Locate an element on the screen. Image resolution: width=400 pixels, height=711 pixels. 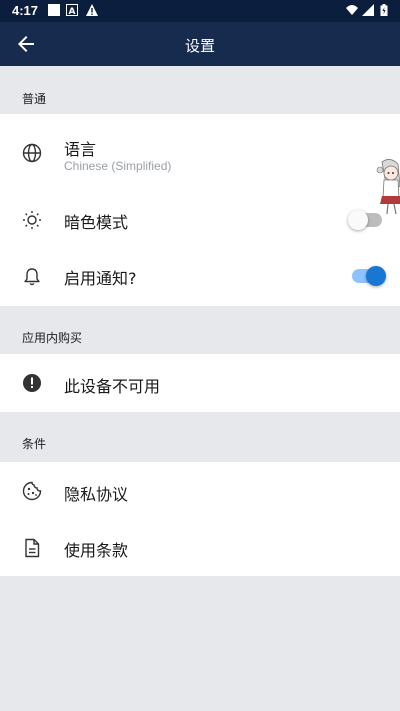
iap-card: 此设备不可用 is located at coordinates (200, 383).